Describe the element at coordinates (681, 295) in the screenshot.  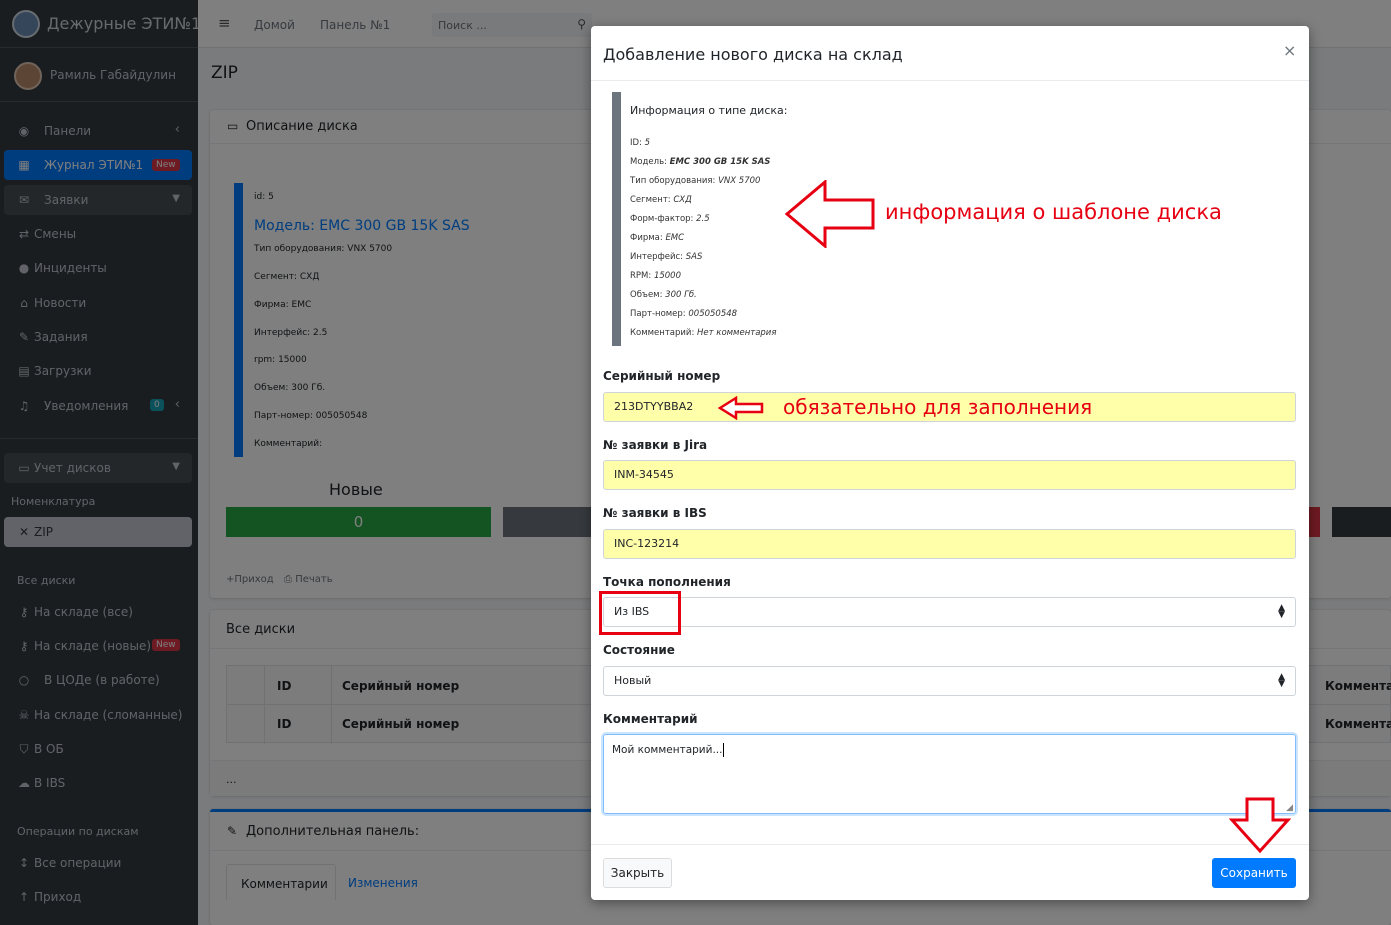
I see `info-line-value: 300 Гб.` at that location.